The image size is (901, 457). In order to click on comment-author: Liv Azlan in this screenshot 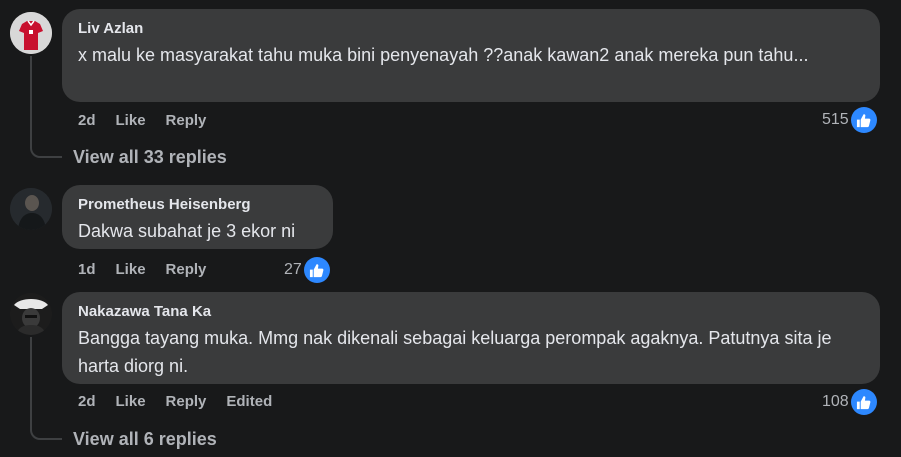, I will do `click(471, 29)`.